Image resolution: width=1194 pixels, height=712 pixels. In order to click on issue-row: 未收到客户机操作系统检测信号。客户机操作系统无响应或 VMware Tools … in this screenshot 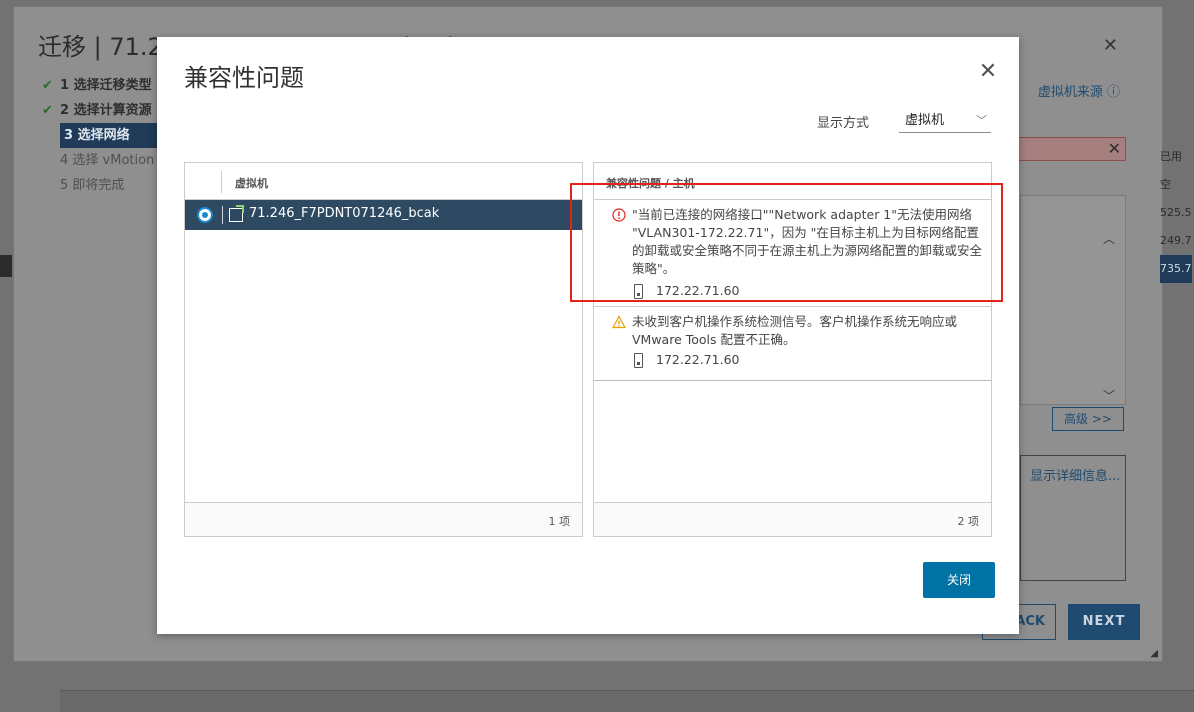, I will do `click(792, 344)`.